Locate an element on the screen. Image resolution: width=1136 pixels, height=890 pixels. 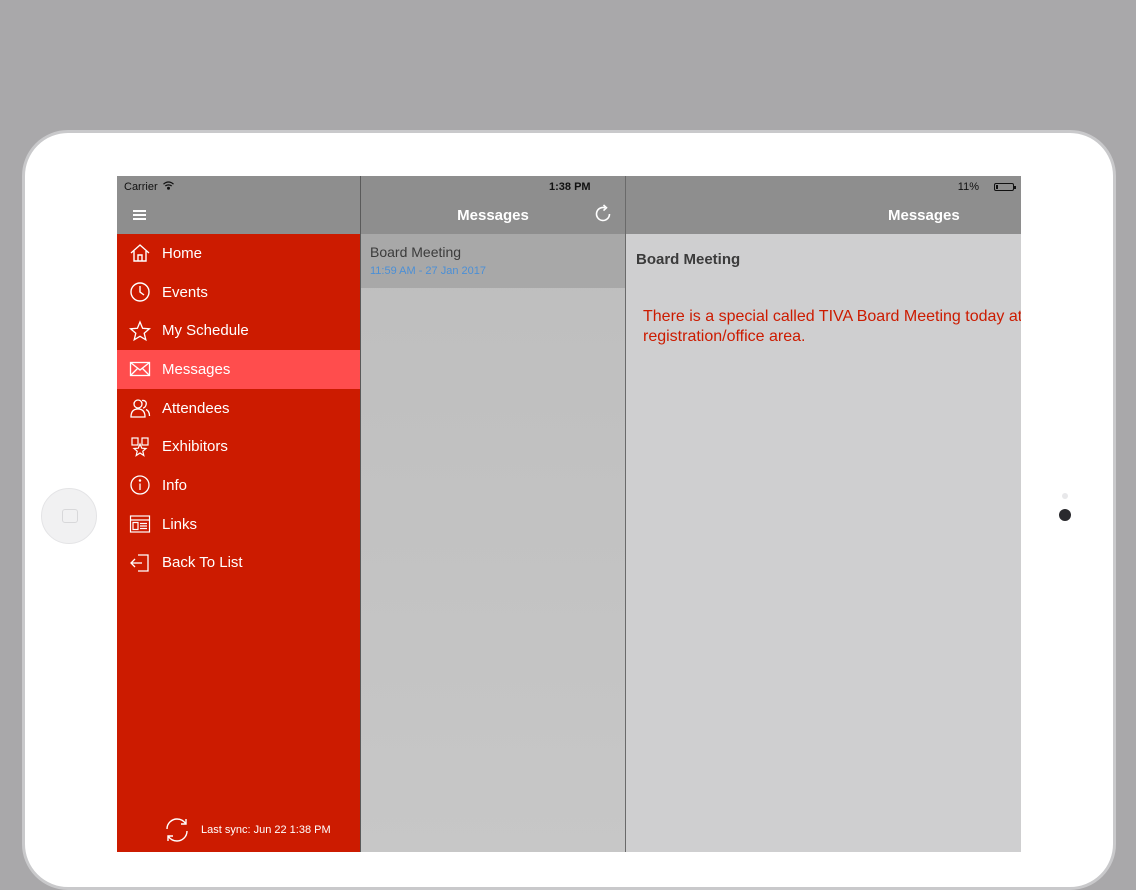
message-subject: Board Meeting is located at coordinates (688, 259).